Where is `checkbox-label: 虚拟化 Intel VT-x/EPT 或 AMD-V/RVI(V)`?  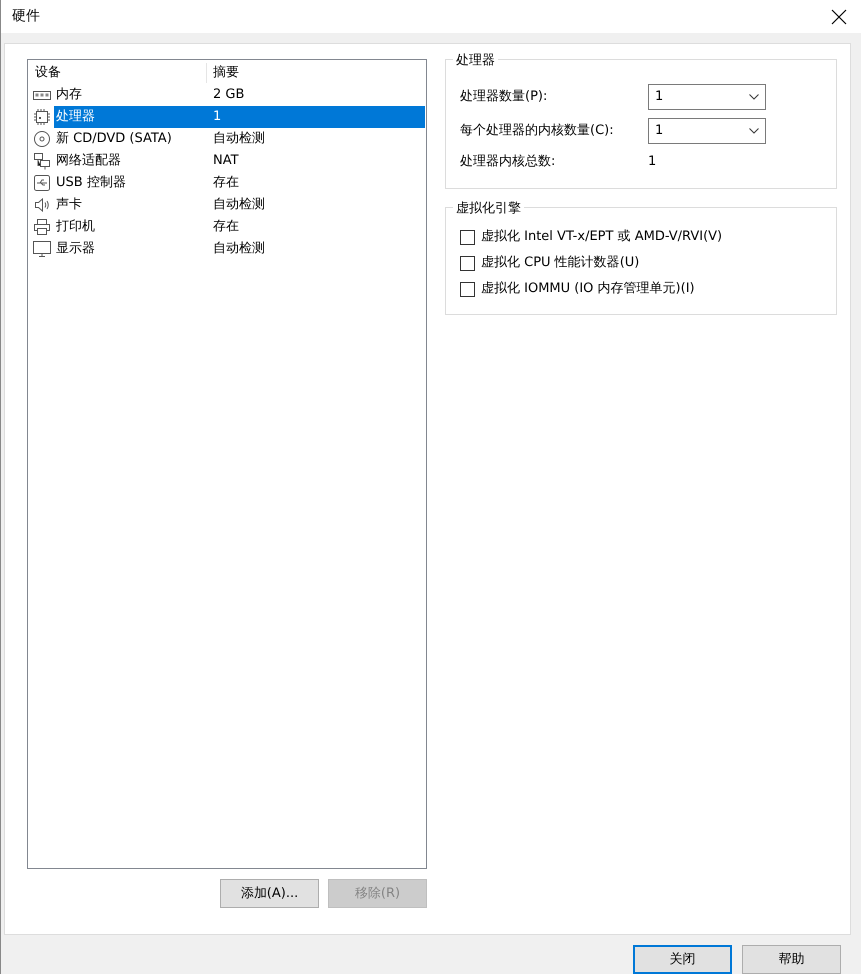
checkbox-label: 虚拟化 Intel VT-x/EPT 或 AMD-V/RVI(V) is located at coordinates (601, 237).